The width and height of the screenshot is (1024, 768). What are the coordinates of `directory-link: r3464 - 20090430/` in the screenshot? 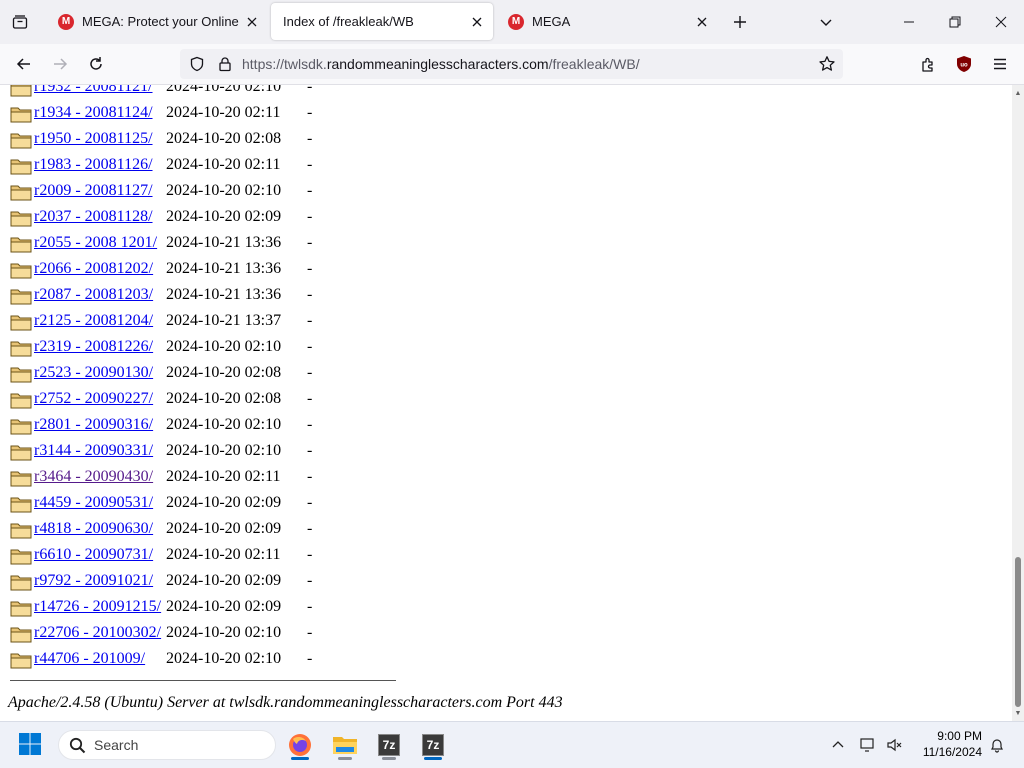 It's located at (93, 477).